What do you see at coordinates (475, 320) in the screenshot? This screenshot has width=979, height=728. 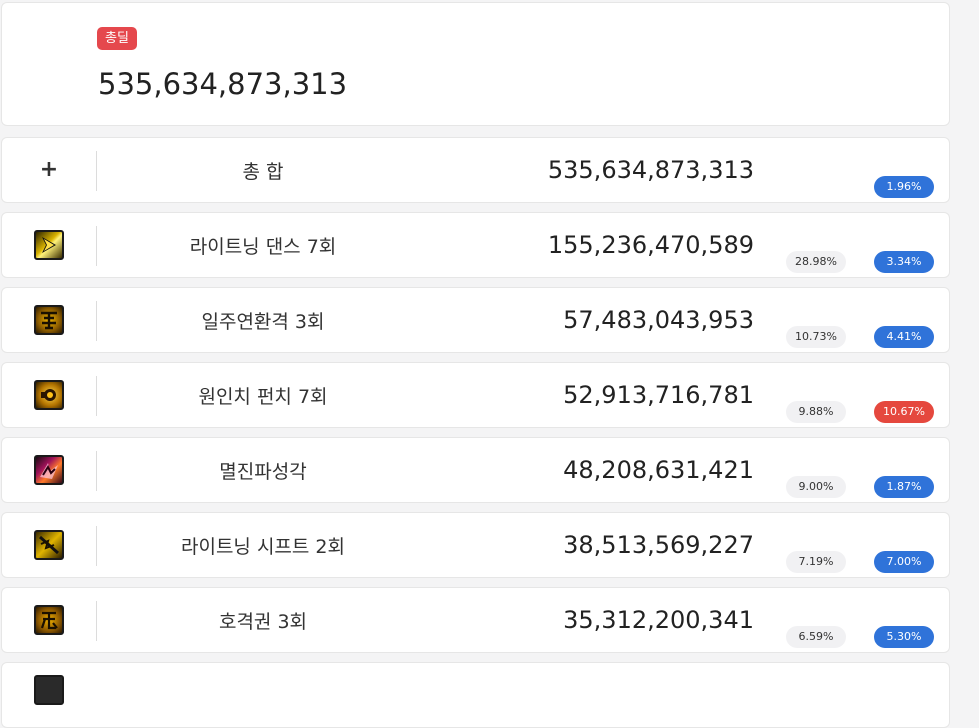 I see `skill-row: 일주연환격 3회 57,483,043,953 10.73% 4.41%` at bounding box center [475, 320].